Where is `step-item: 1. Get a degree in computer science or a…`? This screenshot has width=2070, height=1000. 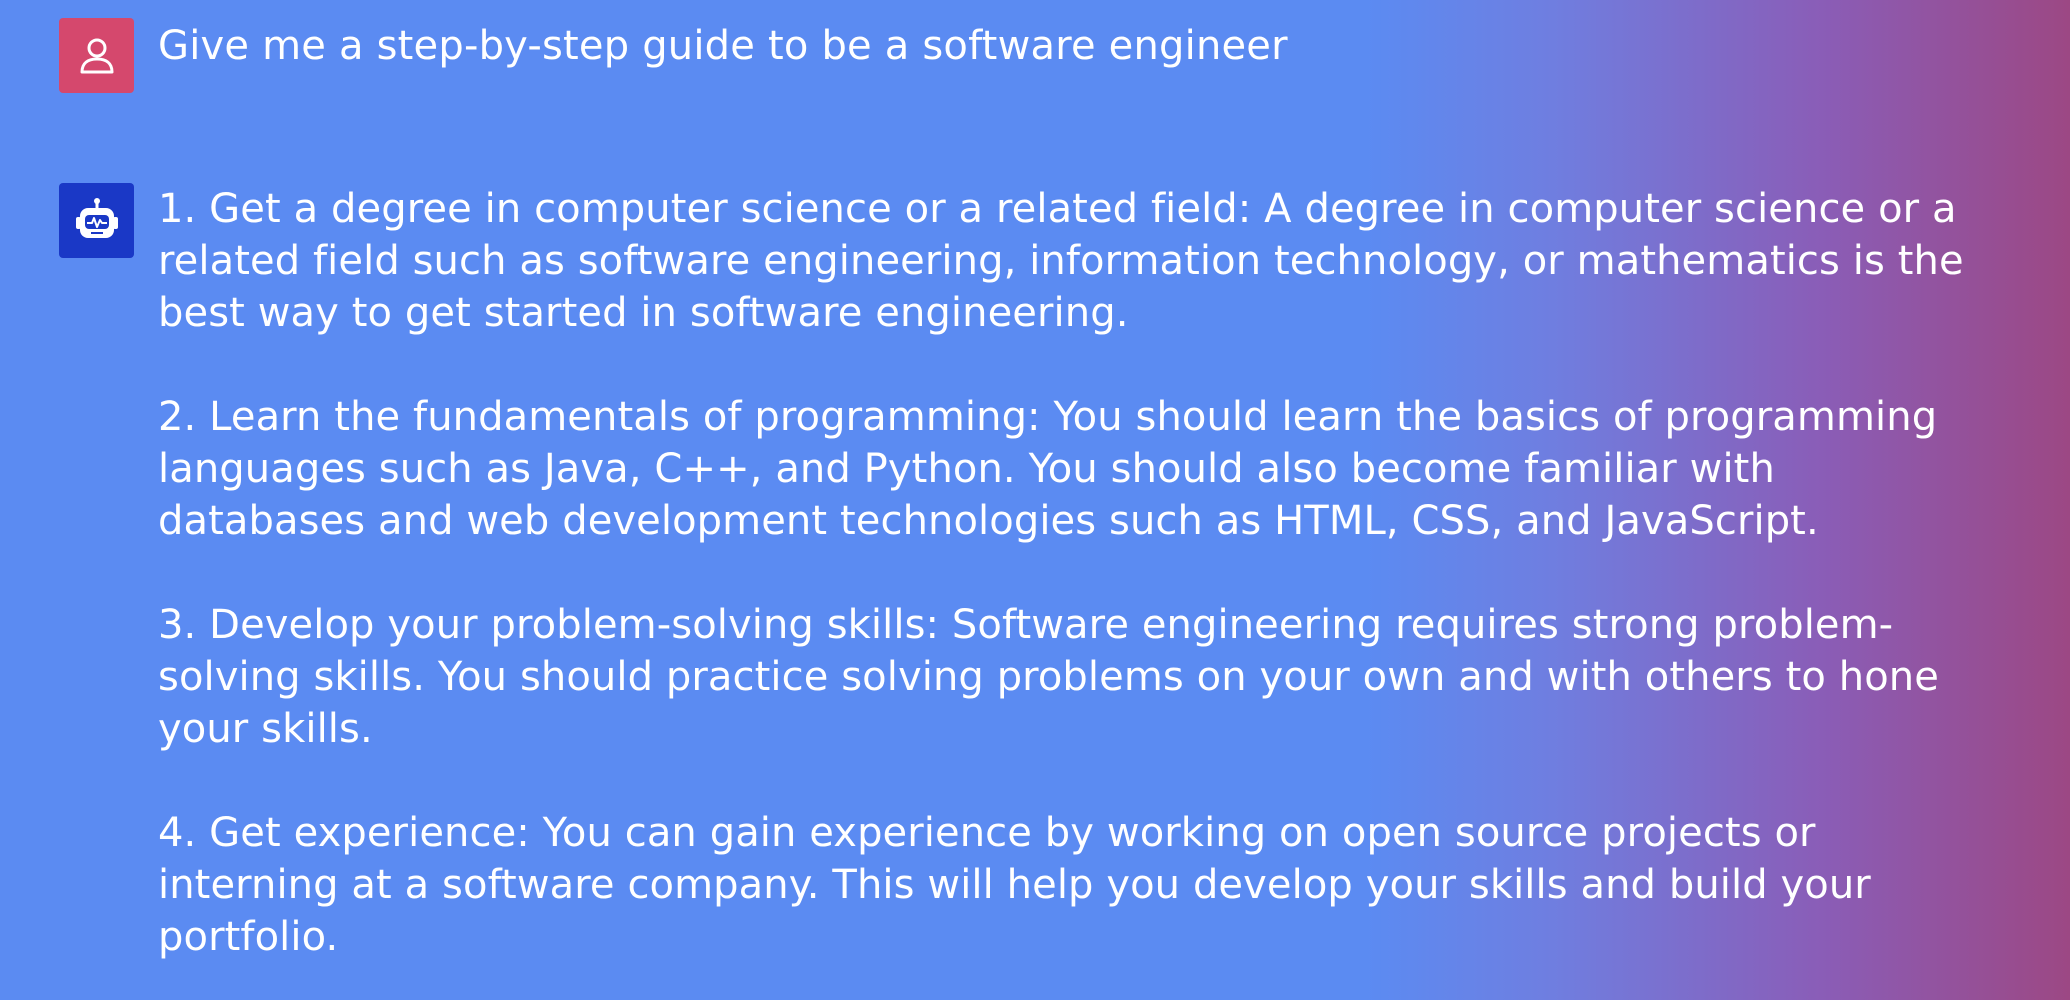 step-item: 1. Get a degree in computer science or a… is located at coordinates (1061, 261).